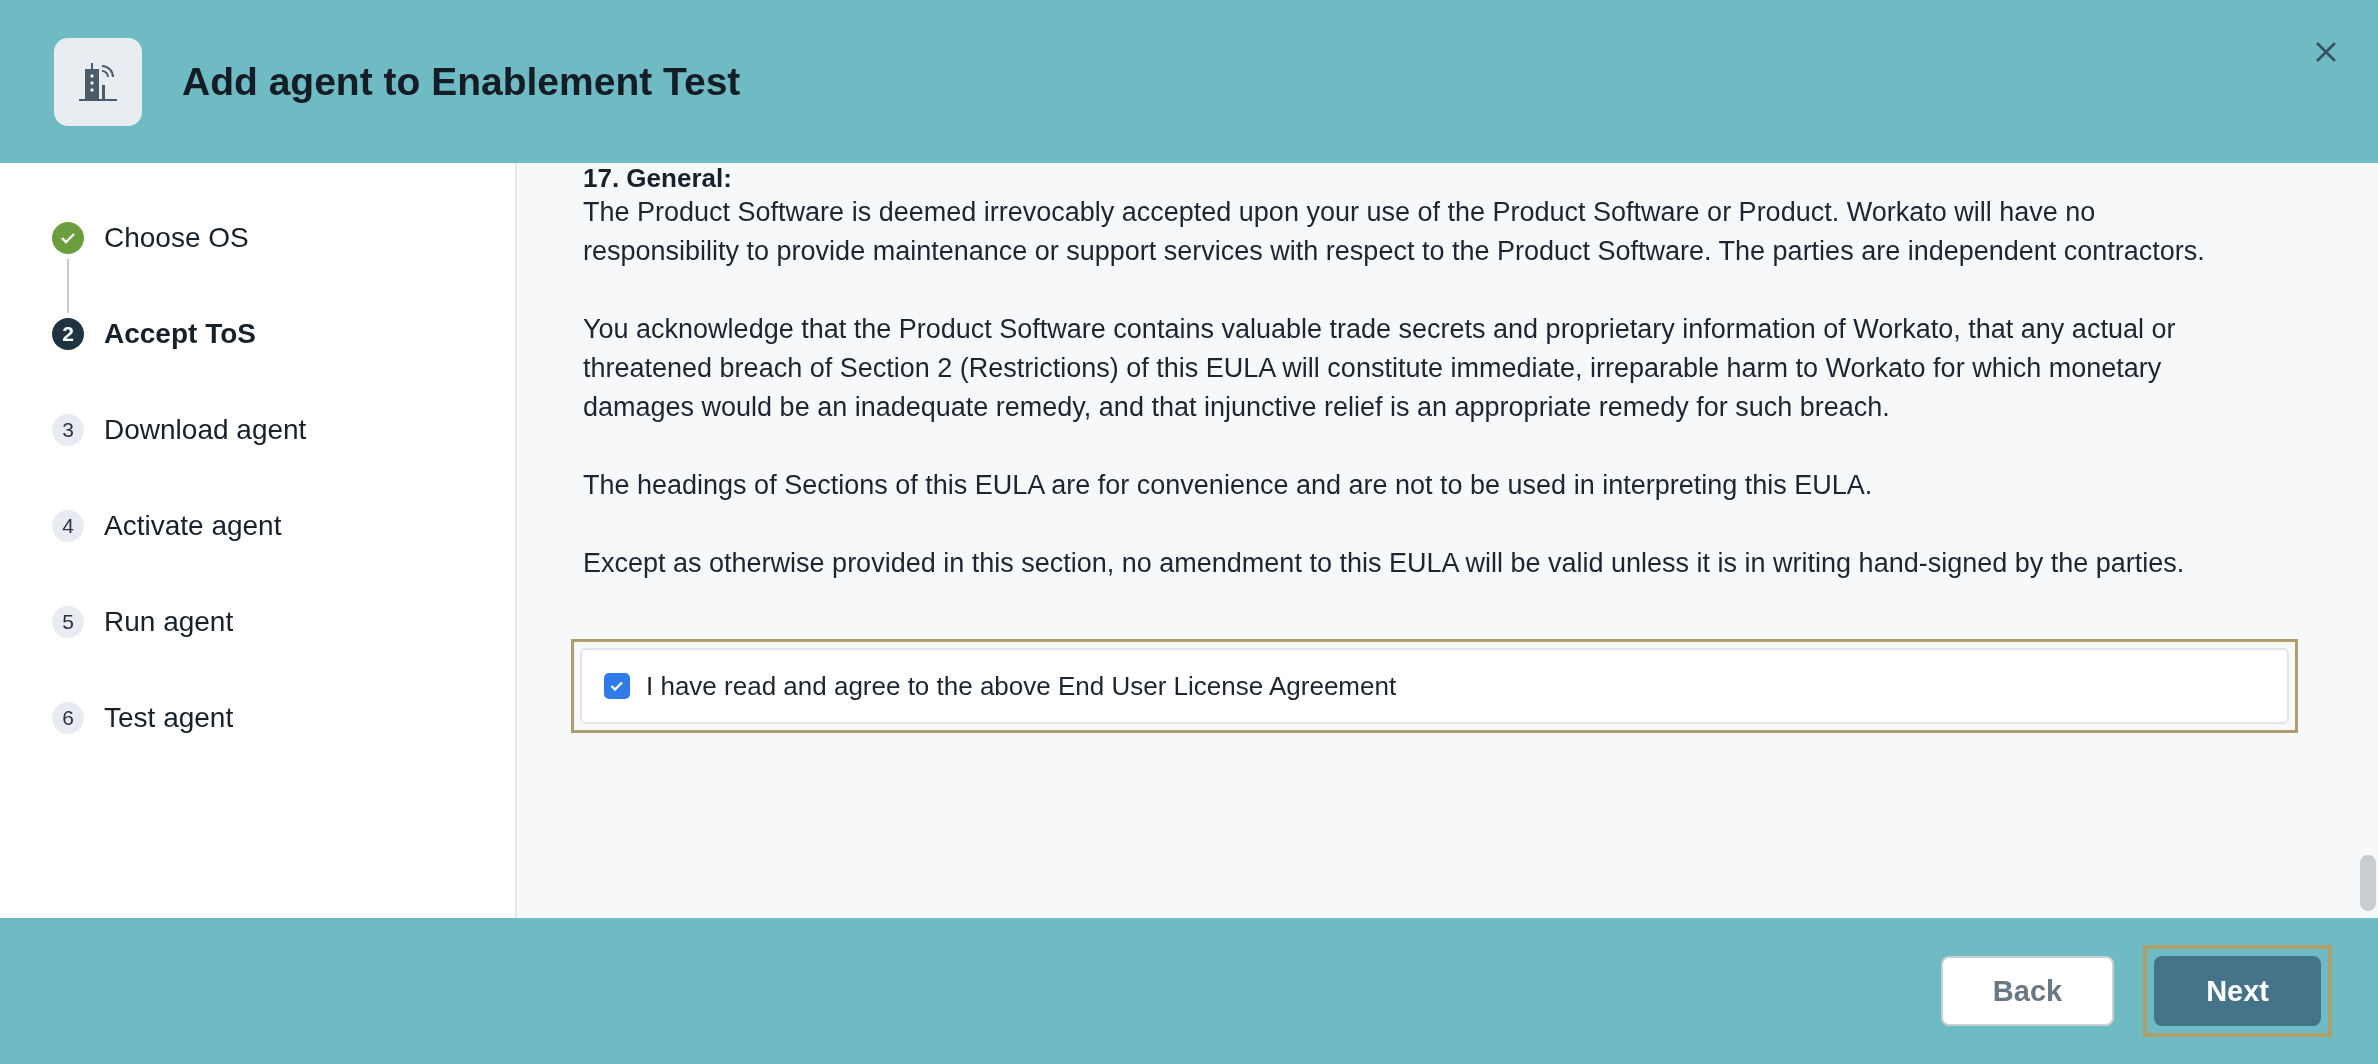 The height and width of the screenshot is (1064, 2378). Describe the element at coordinates (283, 334) in the screenshot. I see `step-item: 2 Accept ToS` at that location.